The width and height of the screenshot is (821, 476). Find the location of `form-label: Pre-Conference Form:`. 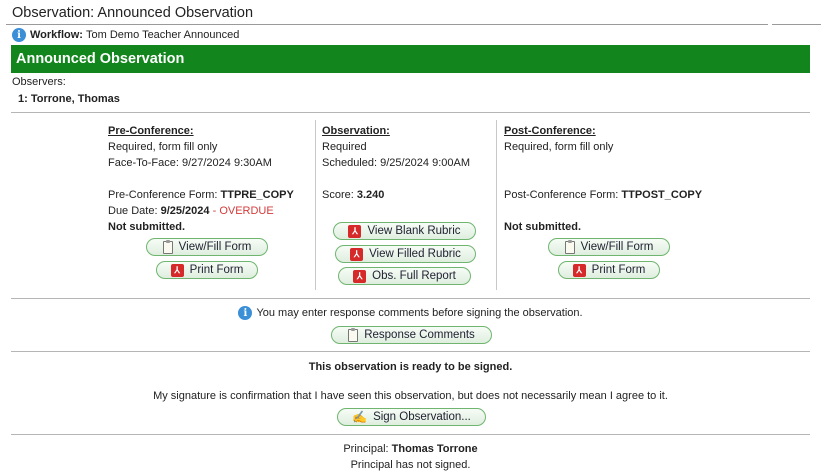

form-label: Pre-Conference Form: is located at coordinates (163, 195).